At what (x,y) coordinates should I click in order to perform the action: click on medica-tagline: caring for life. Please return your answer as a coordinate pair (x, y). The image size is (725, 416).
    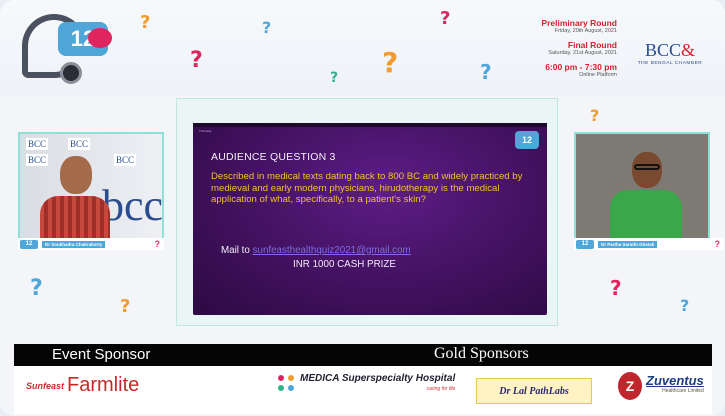
    Looking at the image, I should click on (441, 389).